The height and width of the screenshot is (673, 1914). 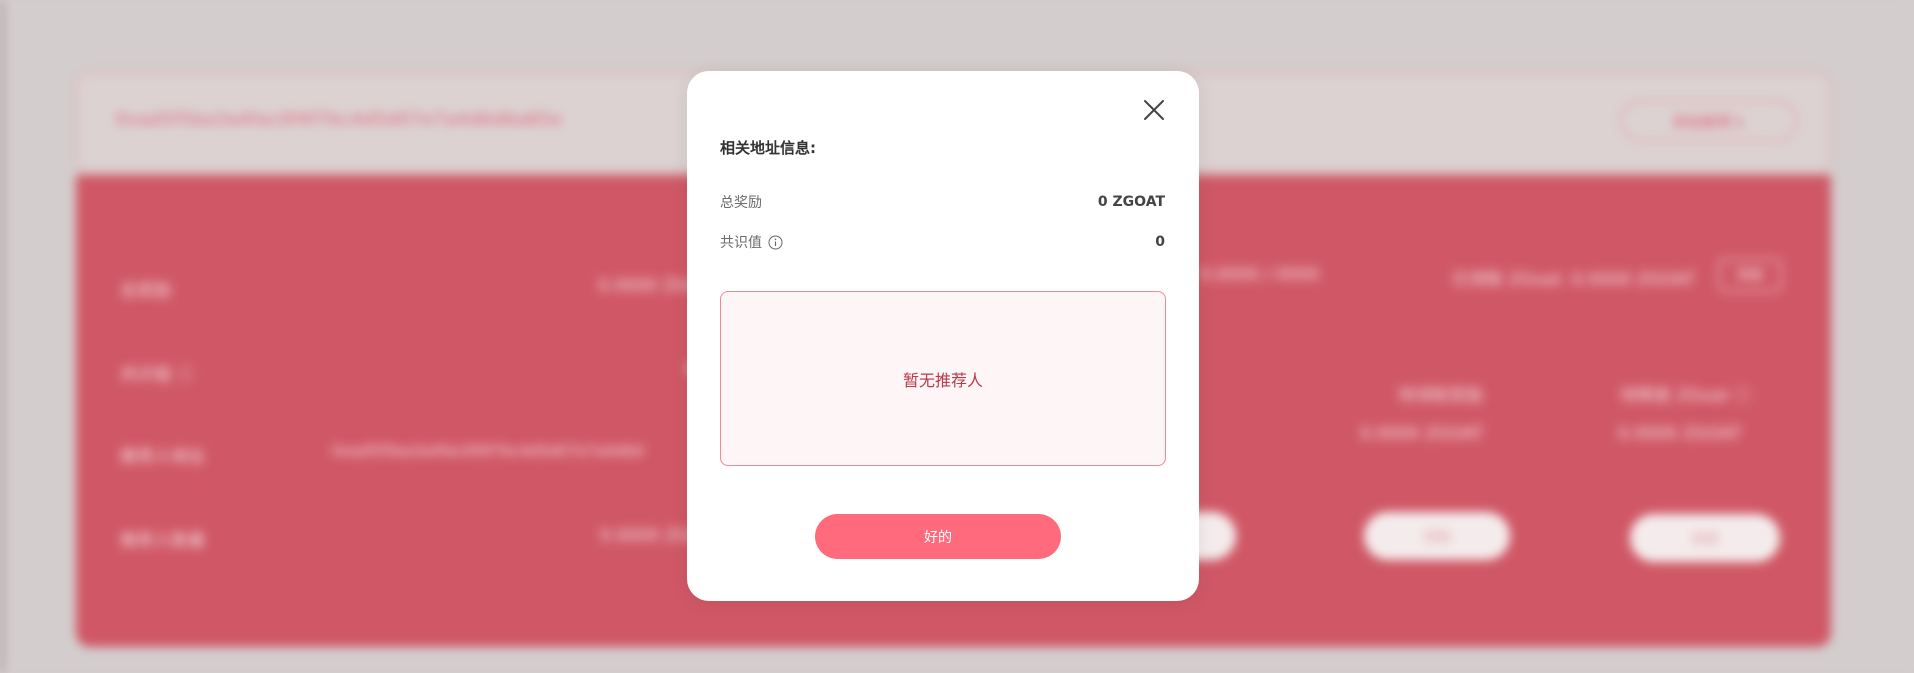 I want to click on row-label-referrer: 推荐人地址, so click(x=162, y=457).